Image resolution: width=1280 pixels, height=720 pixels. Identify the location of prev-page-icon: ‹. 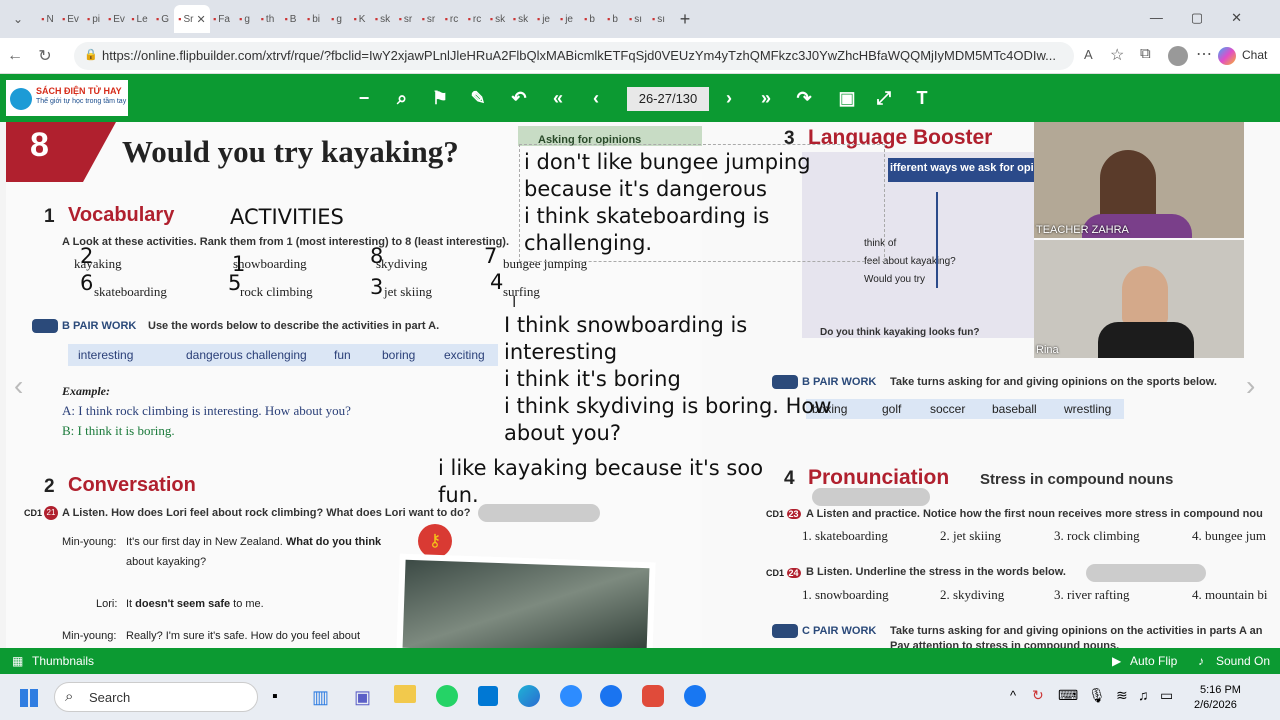
(596, 98).